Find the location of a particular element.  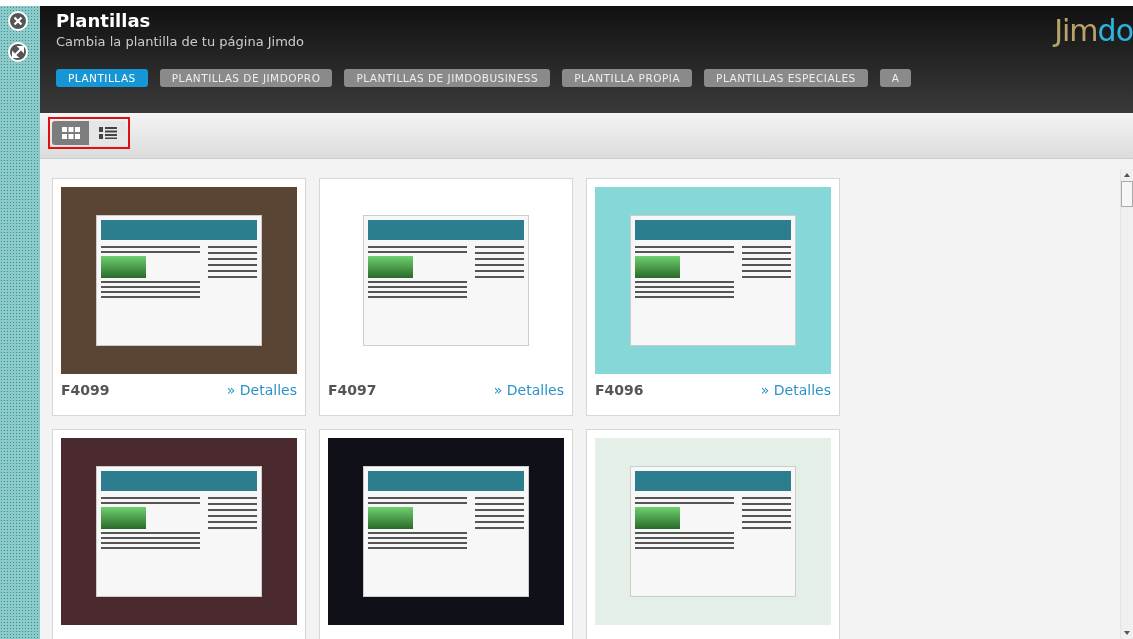

grid-icon is located at coordinates (70, 133).